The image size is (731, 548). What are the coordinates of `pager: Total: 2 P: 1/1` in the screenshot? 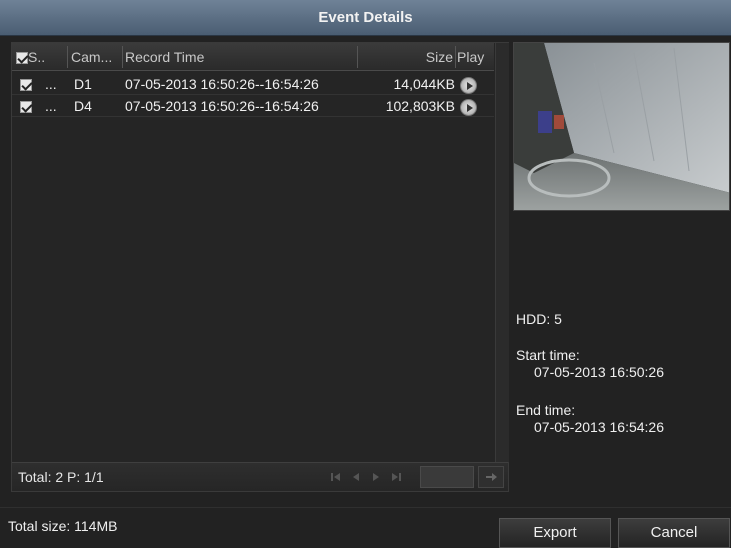 It's located at (260, 476).